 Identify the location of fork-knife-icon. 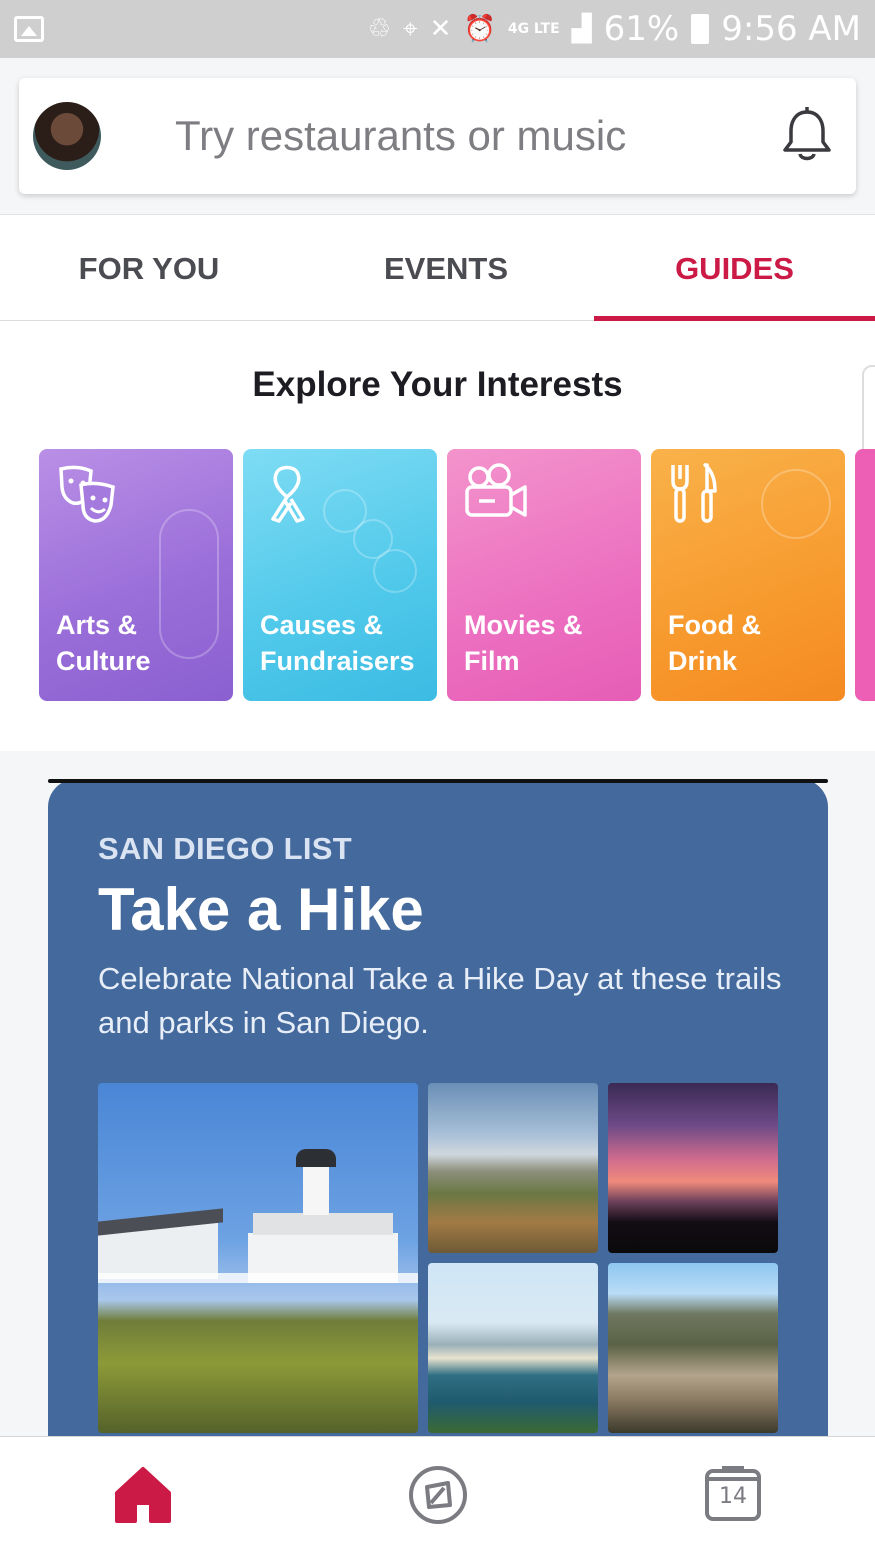
(694, 493).